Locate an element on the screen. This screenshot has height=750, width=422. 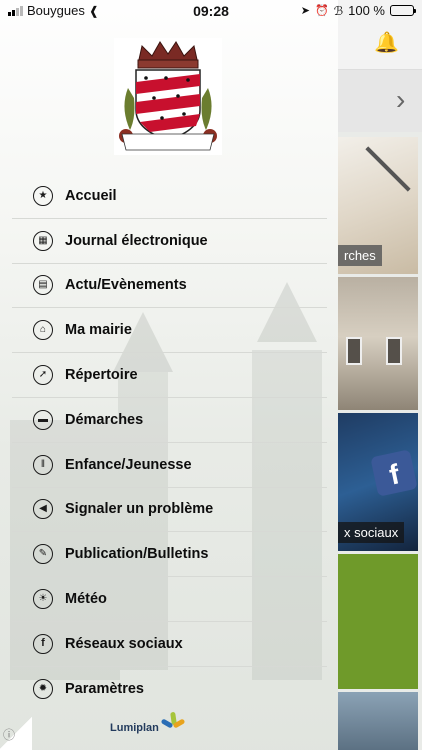
menu-item-demarches: ▬ Démarches is located at coordinates (169, 420).